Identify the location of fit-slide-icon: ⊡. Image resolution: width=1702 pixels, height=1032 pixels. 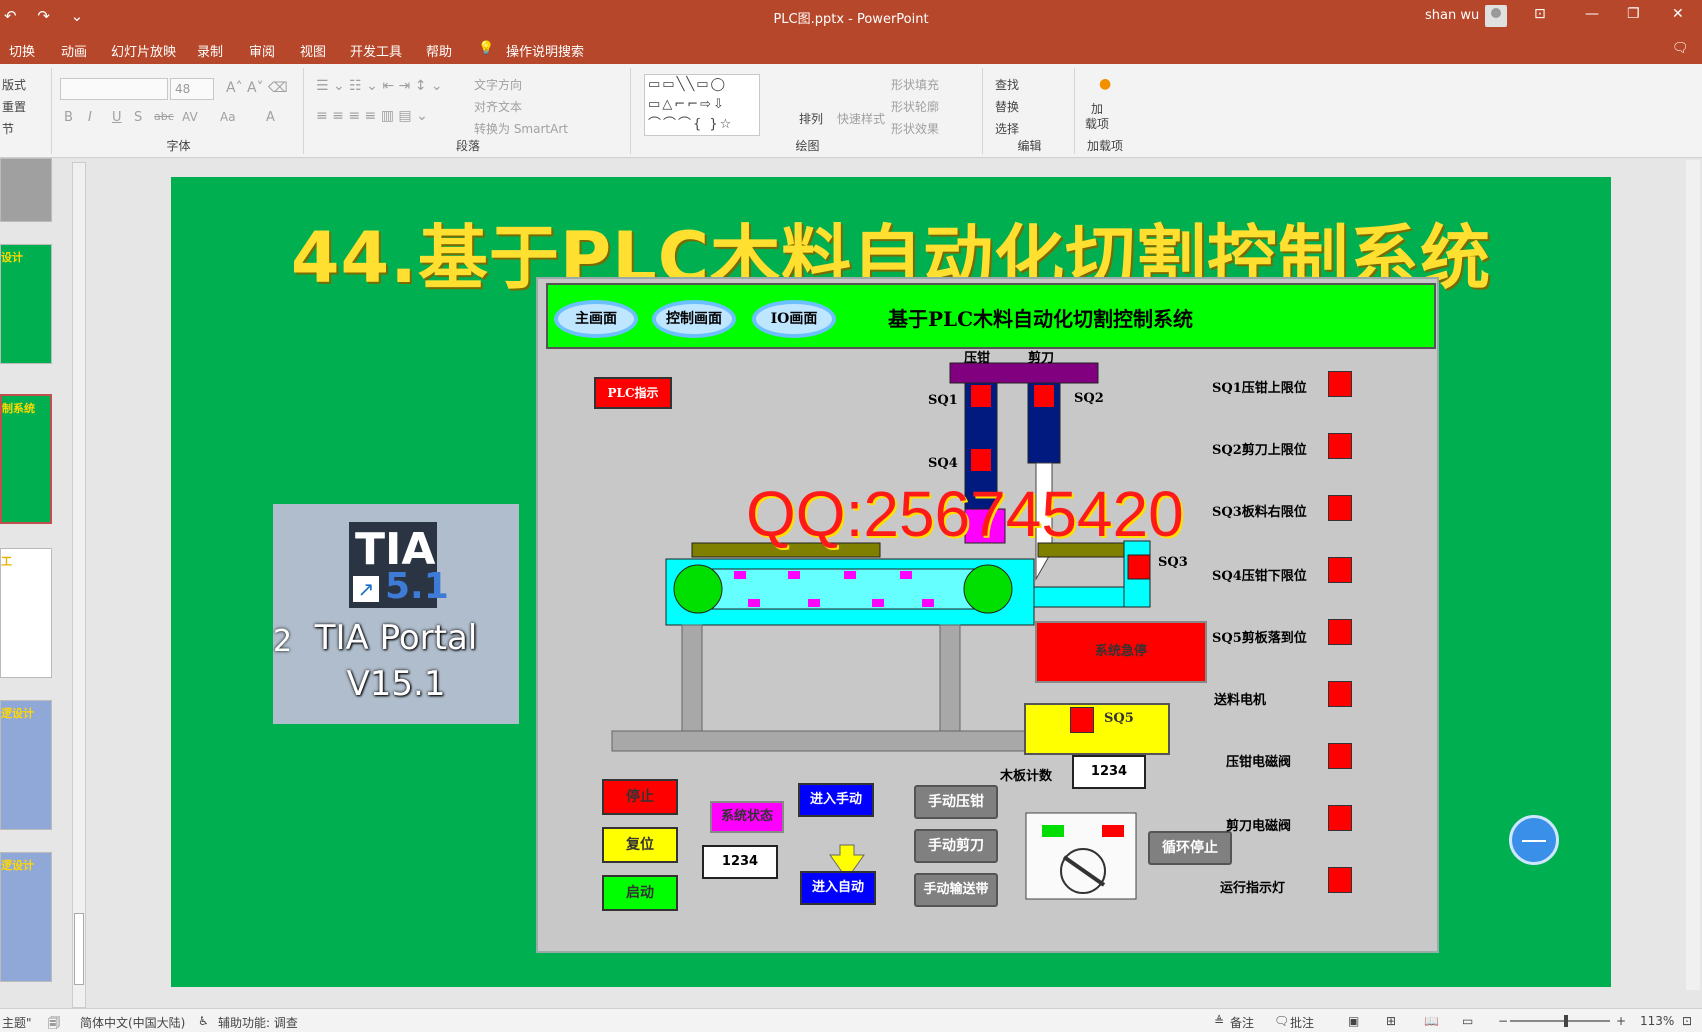
(1687, 1021).